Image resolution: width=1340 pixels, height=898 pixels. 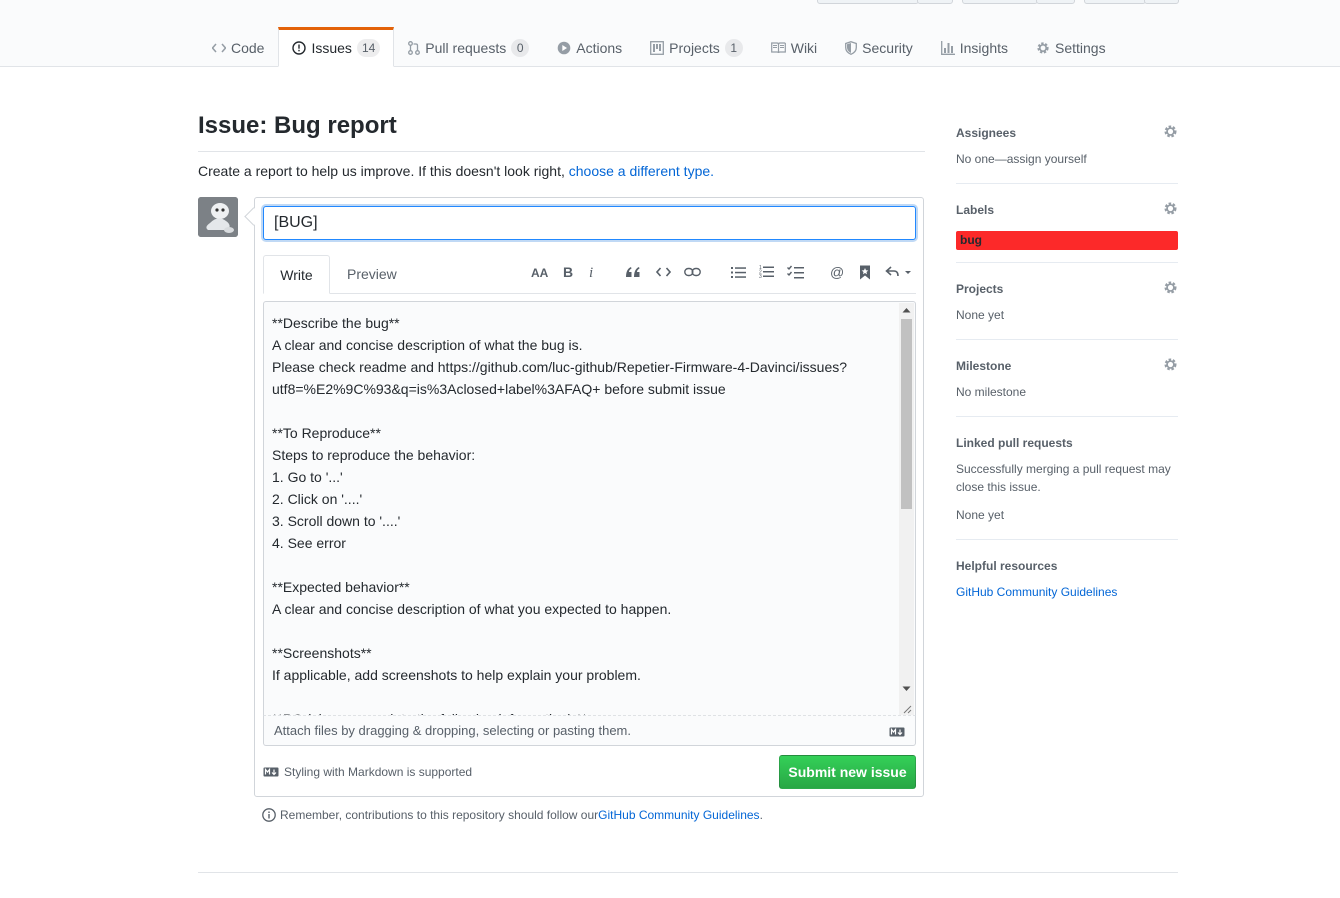 I want to click on tab-code: Code, so click(x=238, y=46).